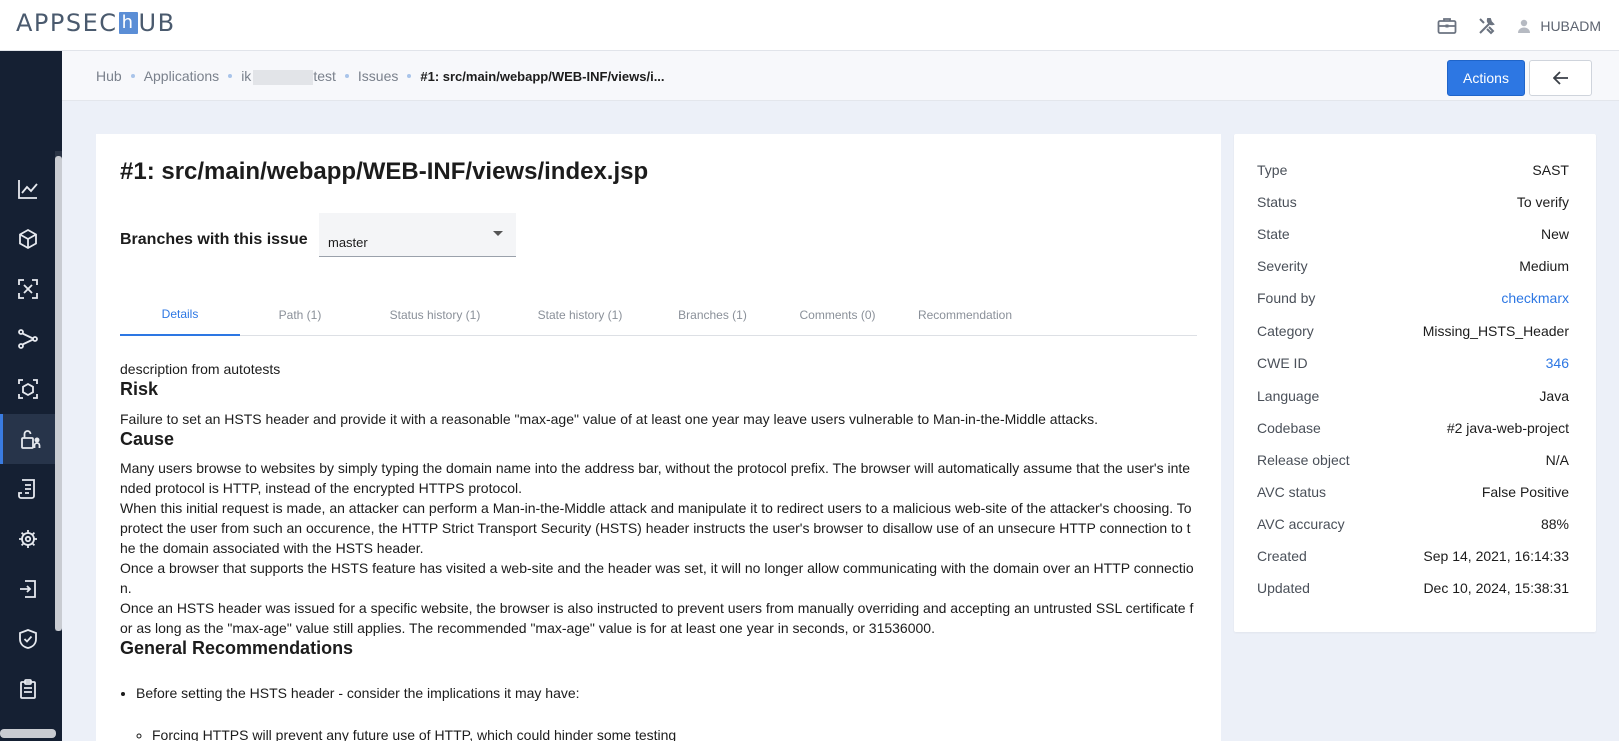 This screenshot has height=741, width=1619. What do you see at coordinates (1413, 558) in the screenshot?
I see `info-row-created: Created Sep 14, 2021, 16:14:33` at bounding box center [1413, 558].